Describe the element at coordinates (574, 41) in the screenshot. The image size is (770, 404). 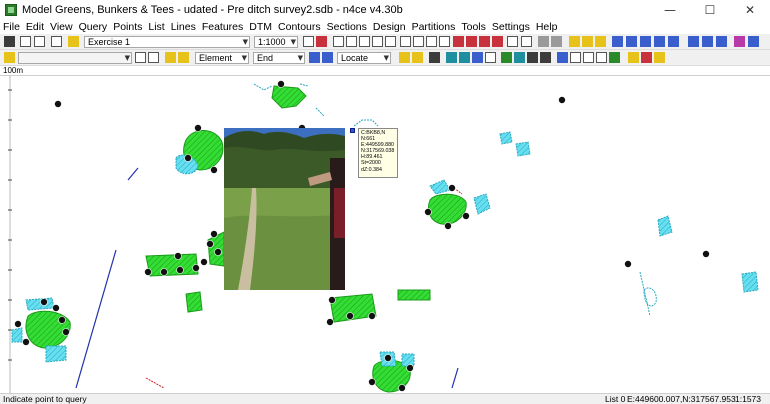
I see `tool-a-icon` at that location.